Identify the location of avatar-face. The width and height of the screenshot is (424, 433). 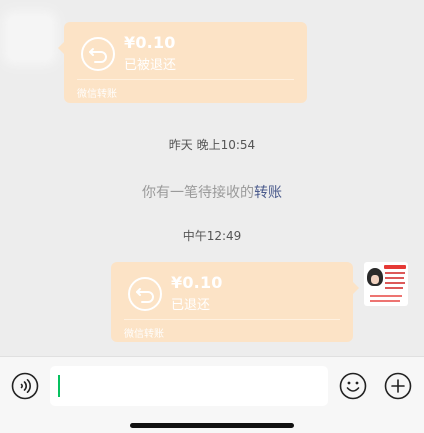
(375, 277).